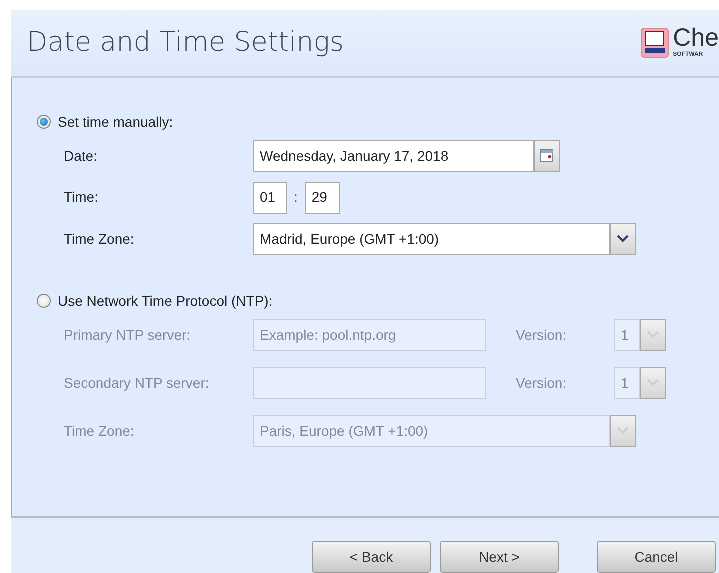 This screenshot has width=719, height=573. What do you see at coordinates (322, 198) in the screenshot?
I see `minute-field: 29` at bounding box center [322, 198].